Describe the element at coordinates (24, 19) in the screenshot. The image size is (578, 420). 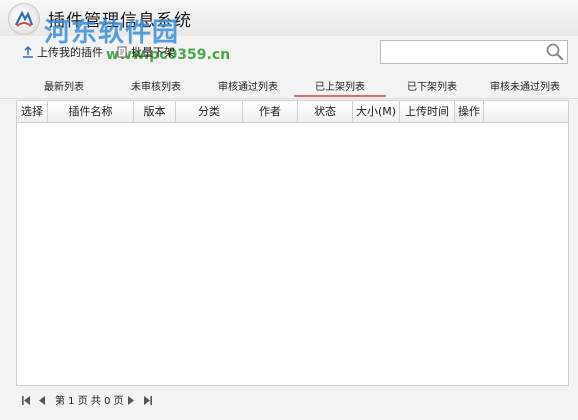
I see `app-logo` at that location.